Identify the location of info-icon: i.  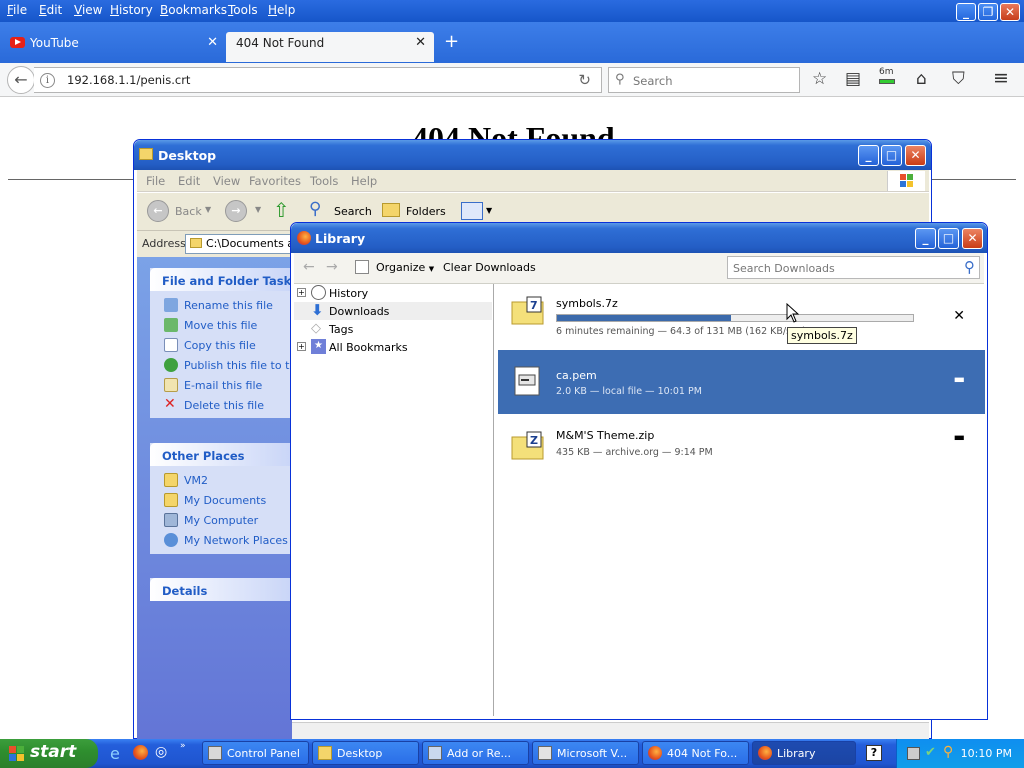
(47, 80).